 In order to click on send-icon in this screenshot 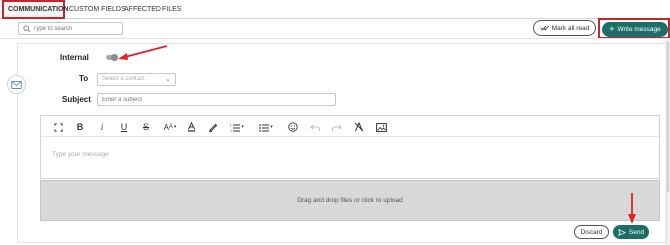, I will do `click(622, 232)`.